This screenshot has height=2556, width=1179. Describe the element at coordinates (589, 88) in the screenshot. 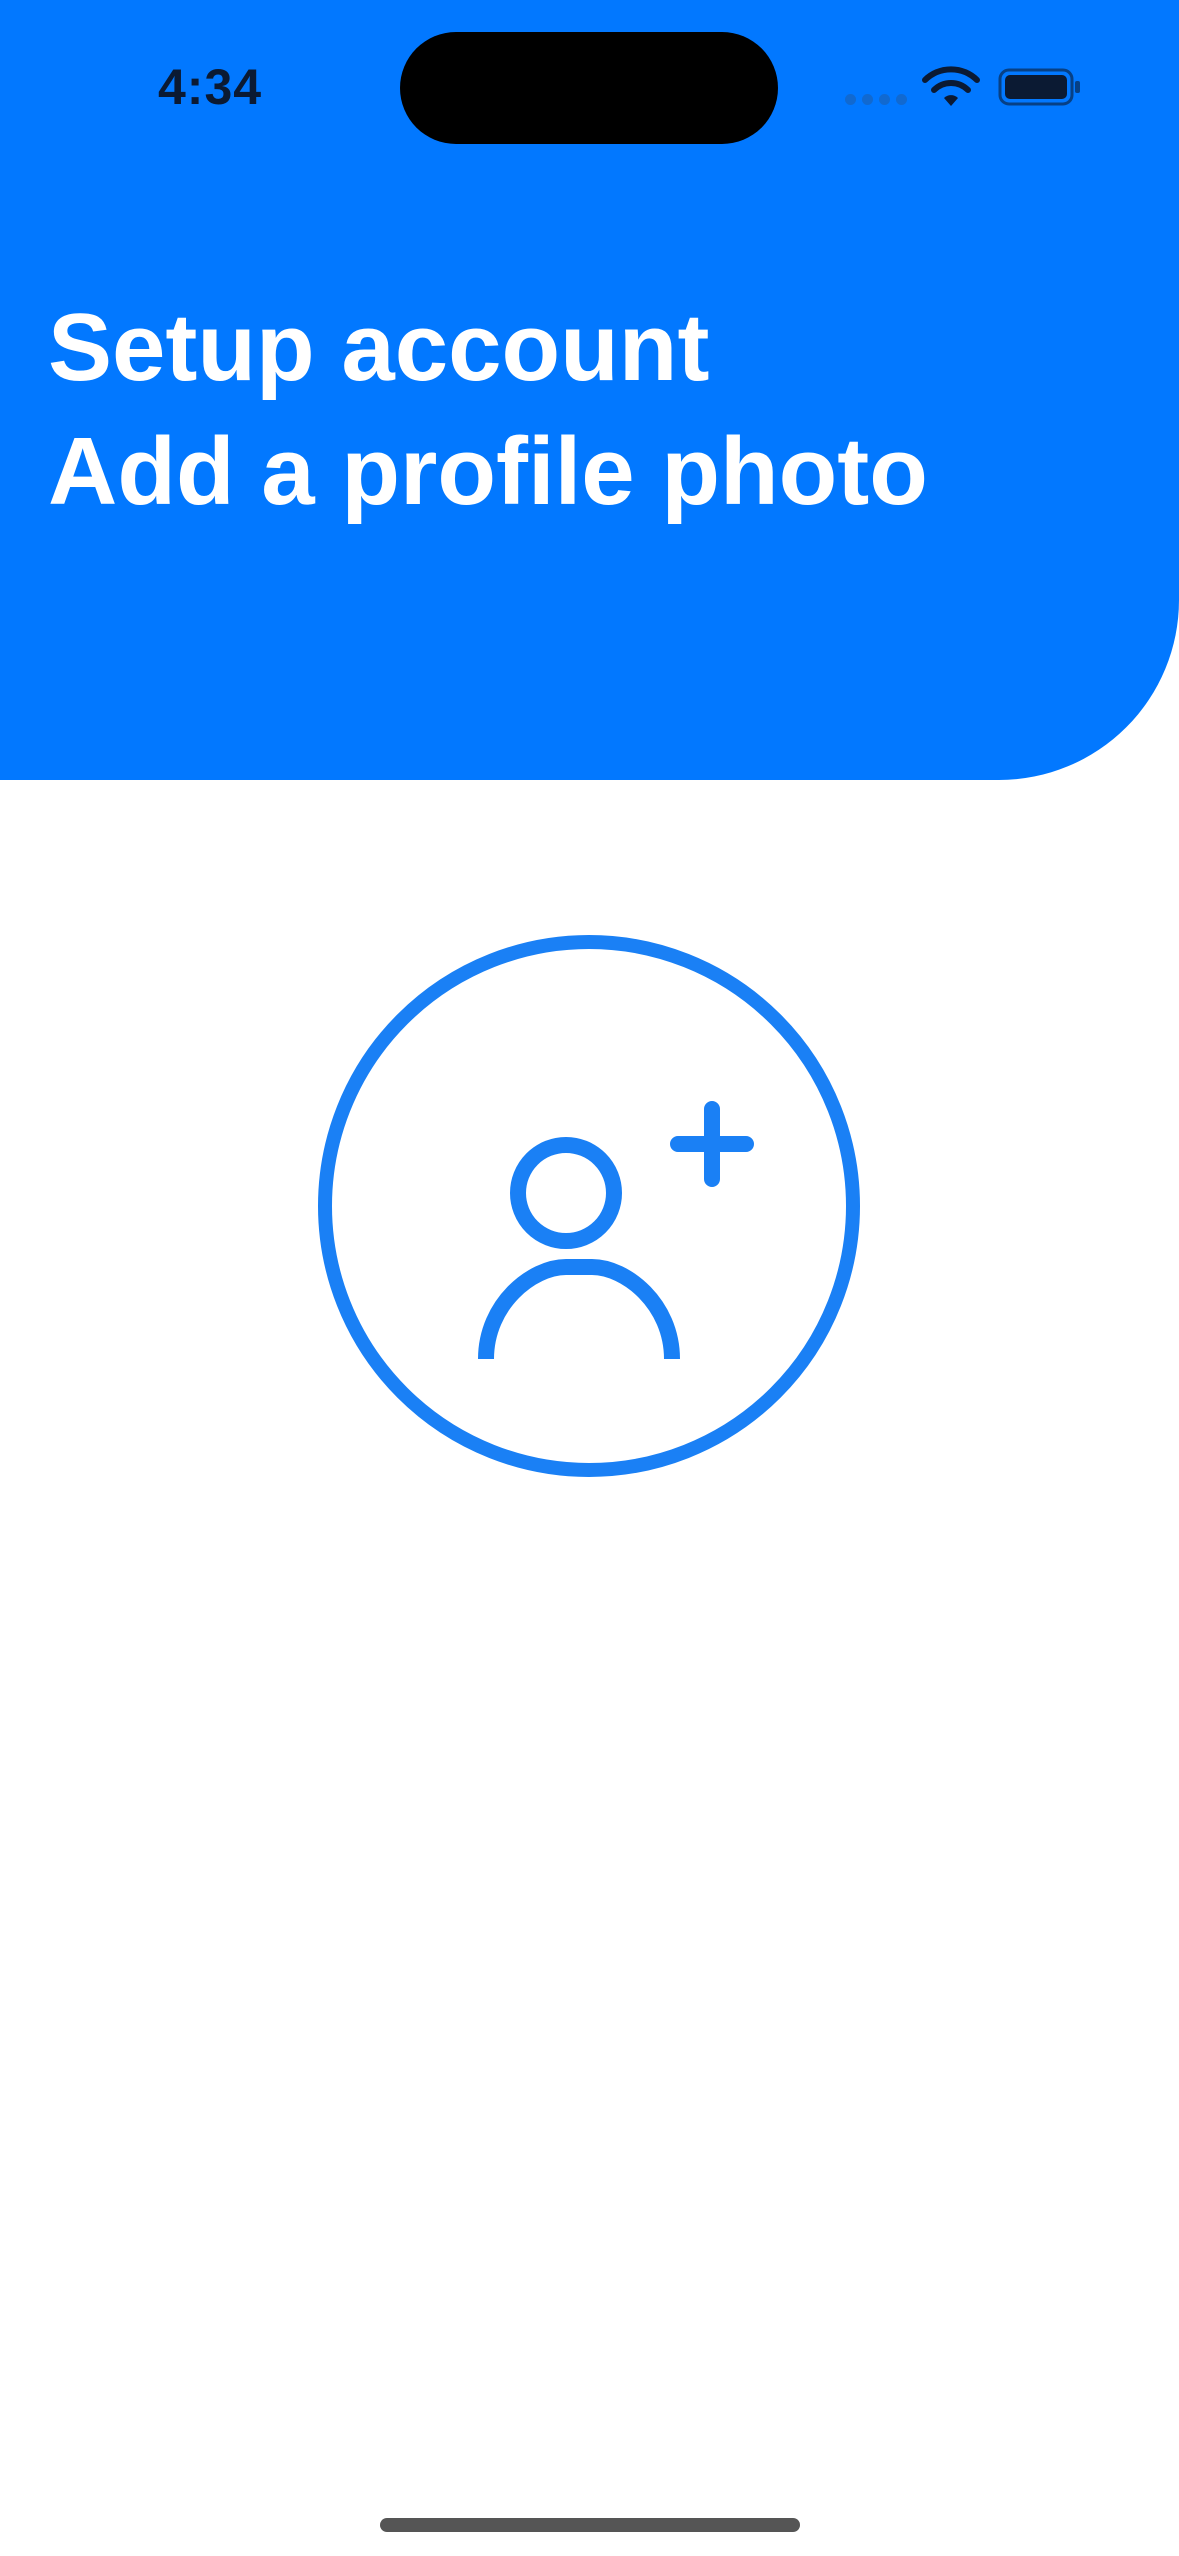

I see `dynamic-island` at that location.